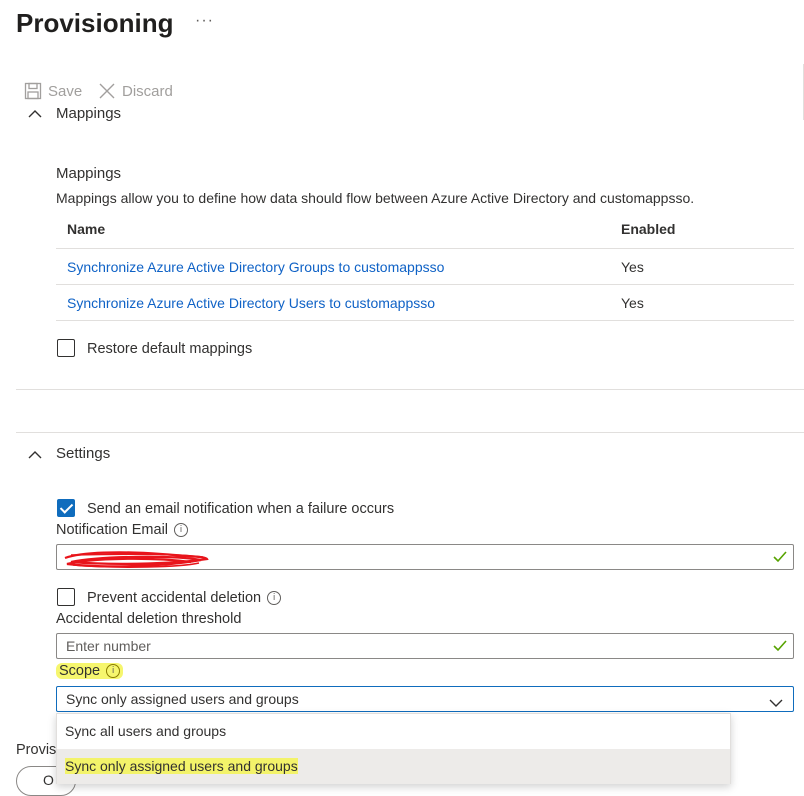 The width and height of the screenshot is (804, 796). Describe the element at coordinates (83, 453) in the screenshot. I see `settings-section-title: Settings` at that location.